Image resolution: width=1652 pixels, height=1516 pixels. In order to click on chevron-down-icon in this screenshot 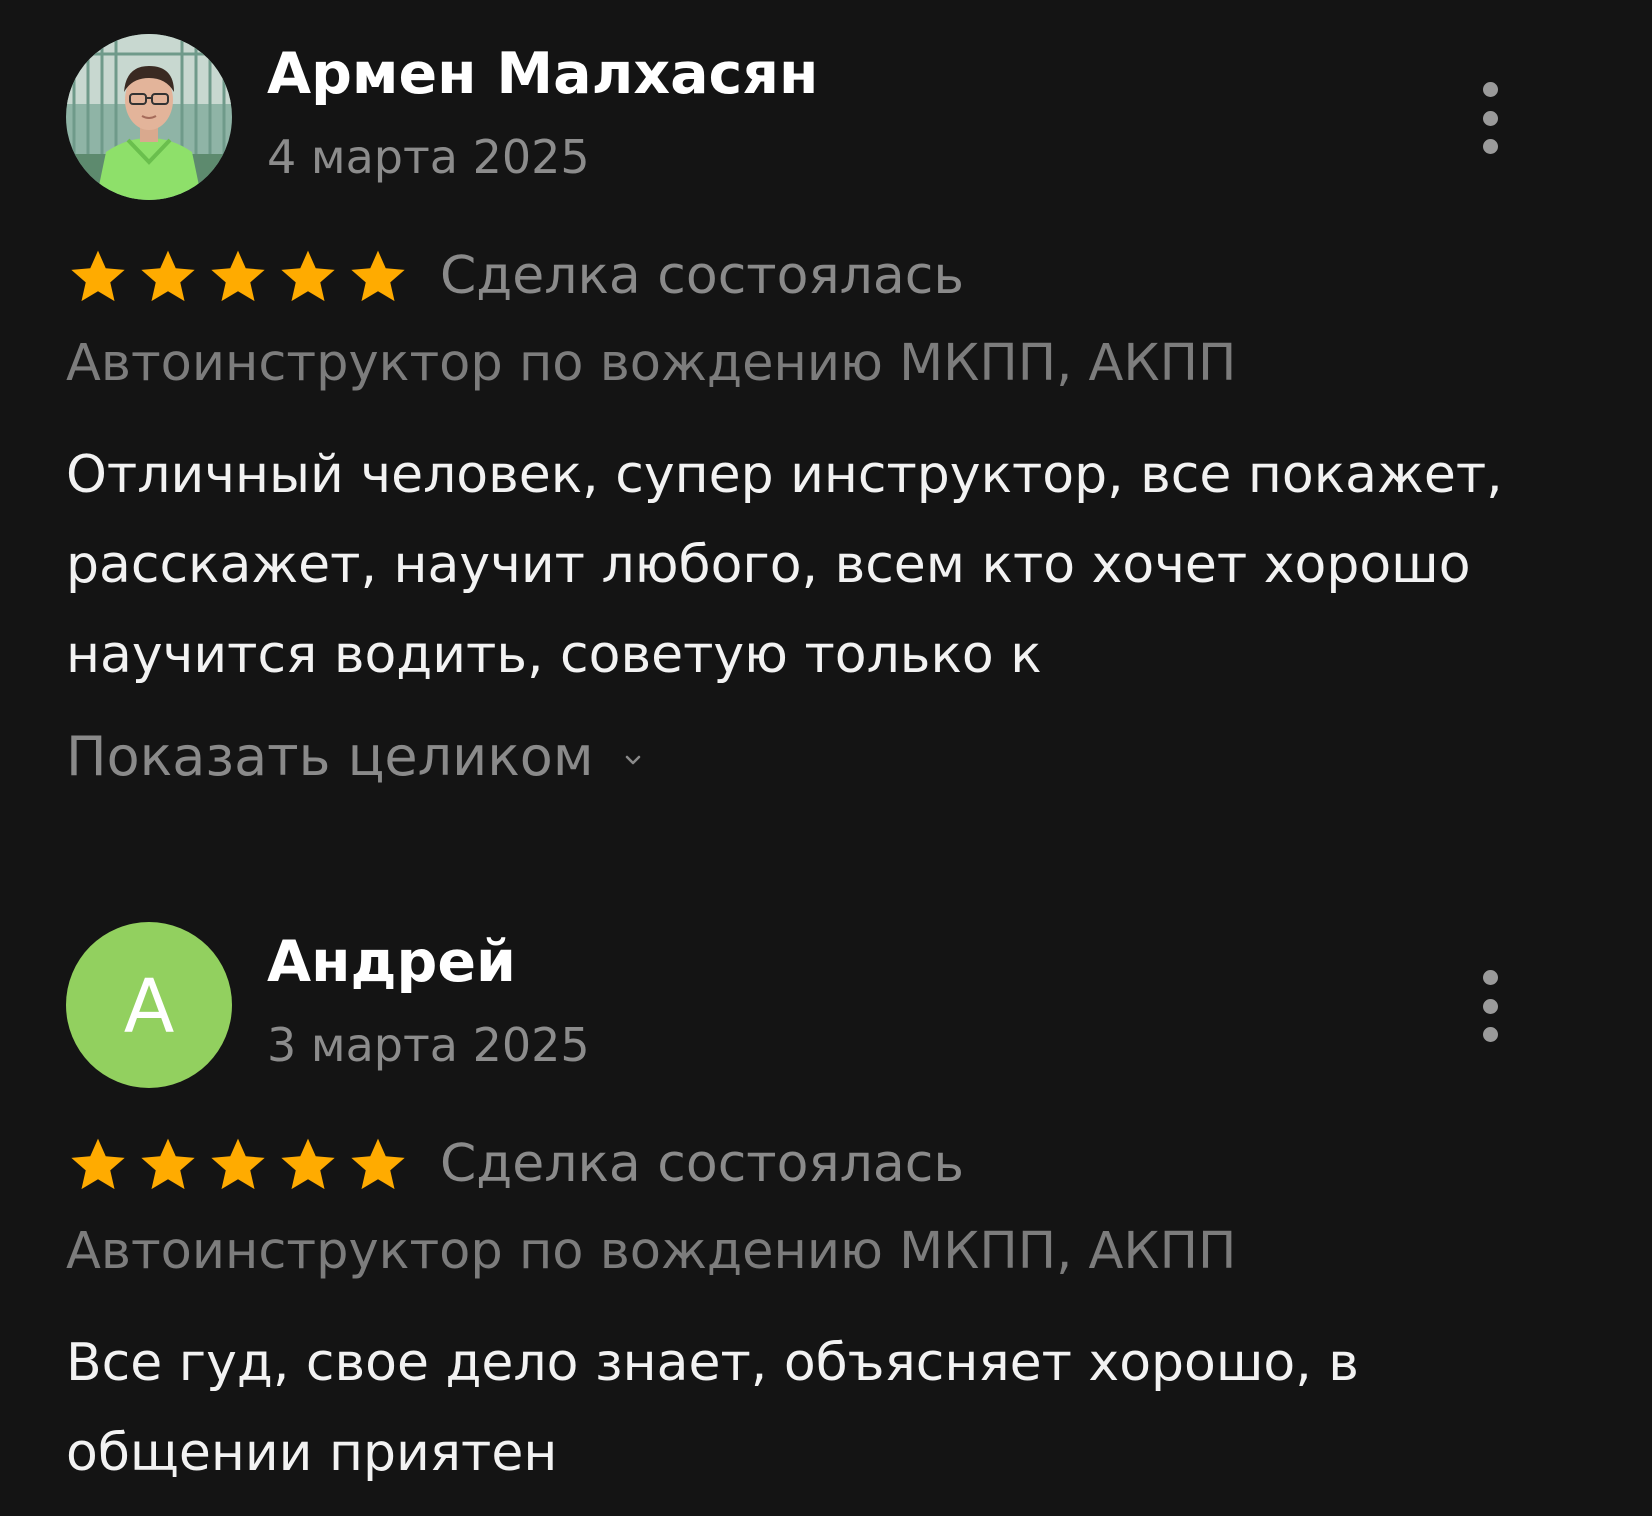, I will do `click(632, 760)`.